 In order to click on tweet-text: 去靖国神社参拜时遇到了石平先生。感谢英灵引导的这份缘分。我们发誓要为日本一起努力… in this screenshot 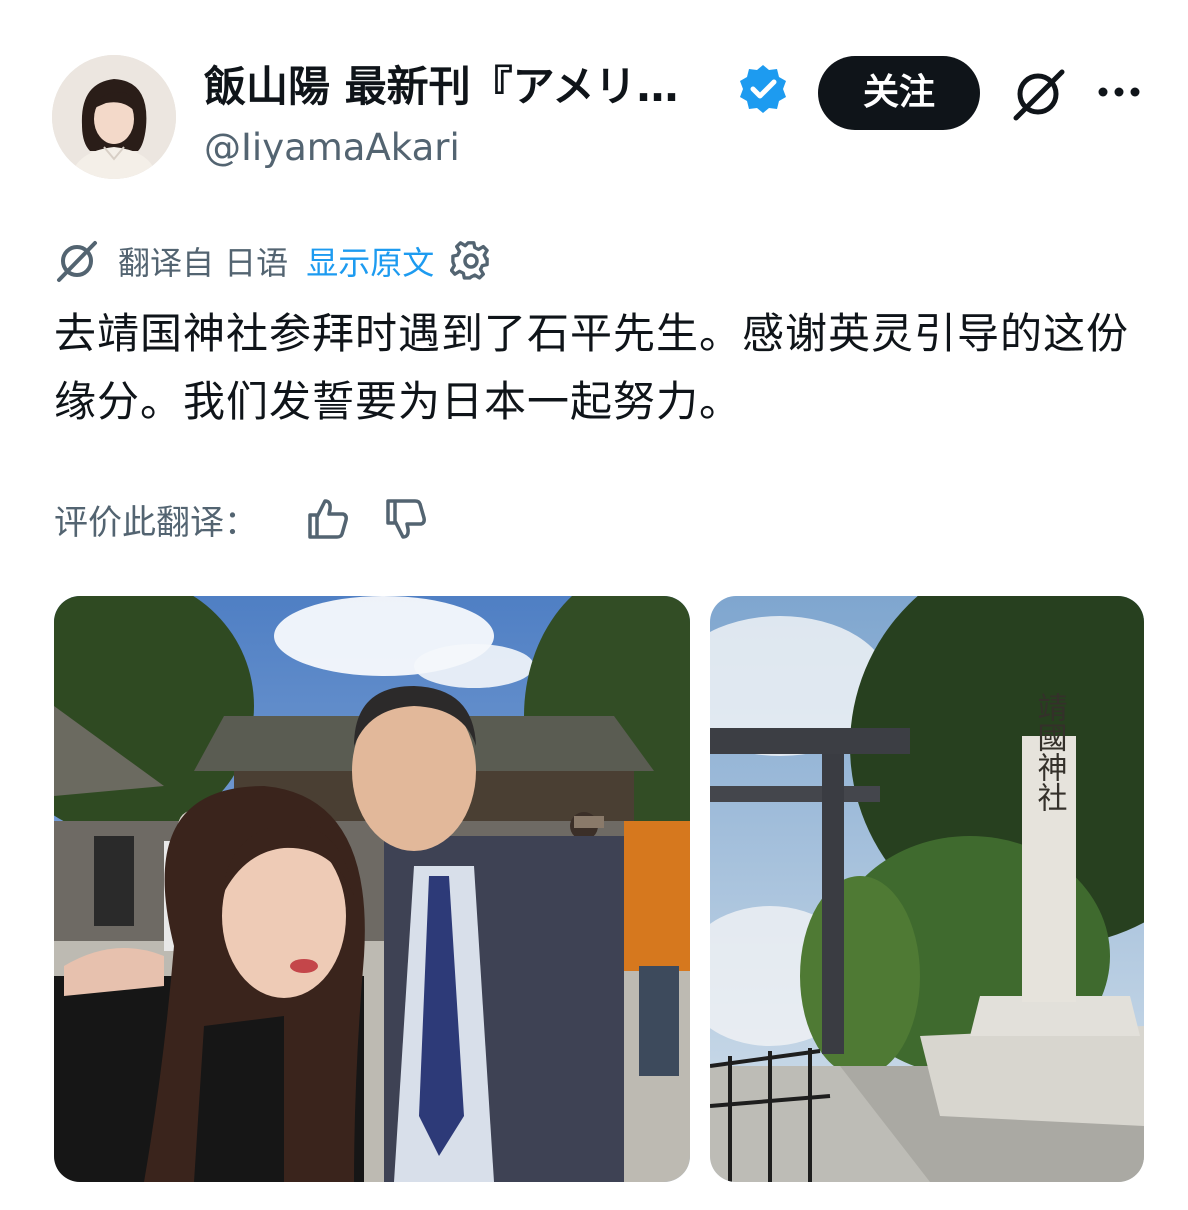, I will do `click(592, 367)`.